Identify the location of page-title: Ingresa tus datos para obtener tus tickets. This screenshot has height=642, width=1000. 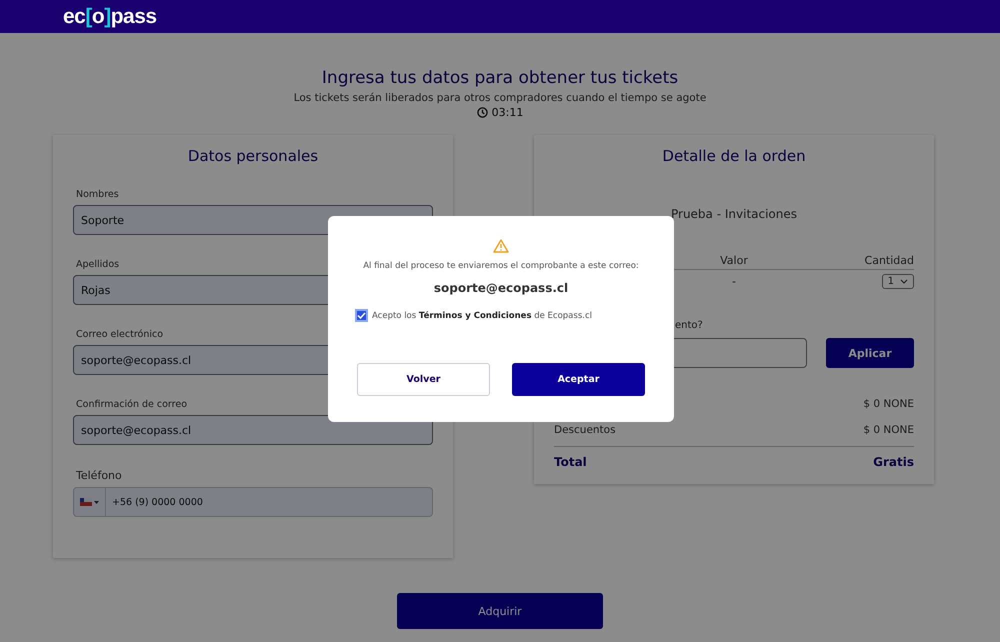
(500, 78).